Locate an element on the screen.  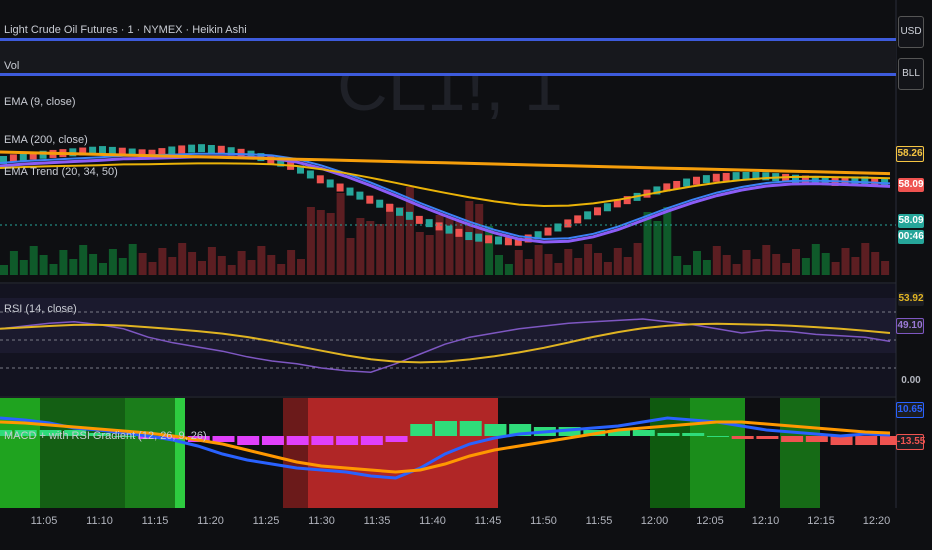
blue-level-line is located at coordinates (448, 74).